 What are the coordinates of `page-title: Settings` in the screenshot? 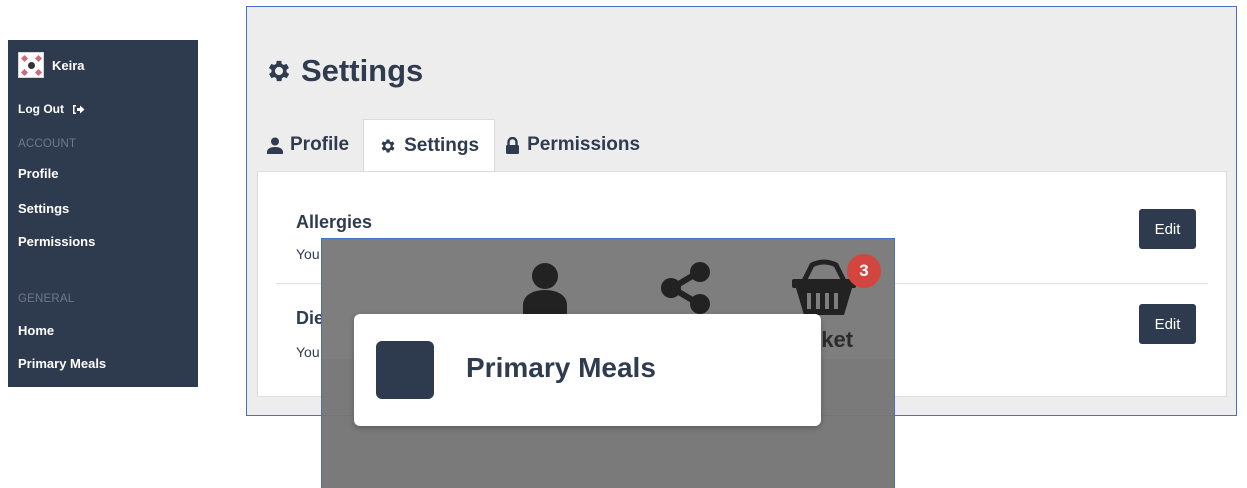 It's located at (344, 71).